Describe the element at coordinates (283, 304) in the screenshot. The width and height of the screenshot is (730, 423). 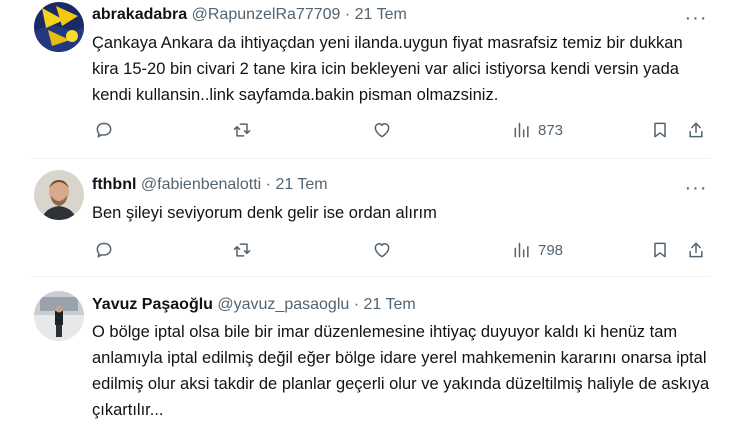
I see `user-handle: @yavuz_pasaoglu` at that location.